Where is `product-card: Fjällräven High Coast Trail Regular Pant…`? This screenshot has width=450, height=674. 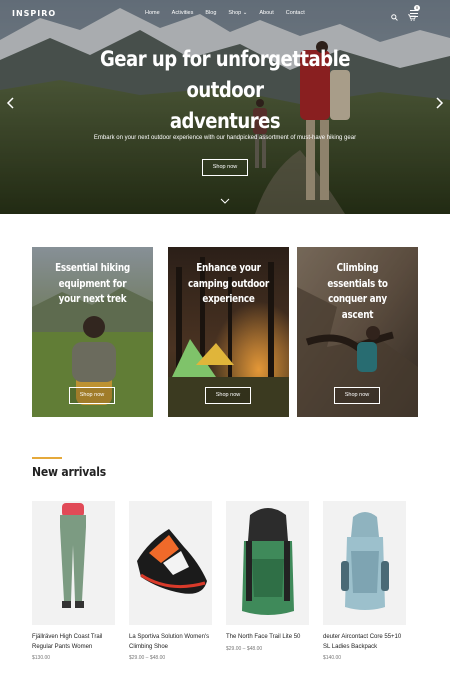 product-card: Fjällräven High Coast Trail Regular Pant… is located at coordinates (73, 581).